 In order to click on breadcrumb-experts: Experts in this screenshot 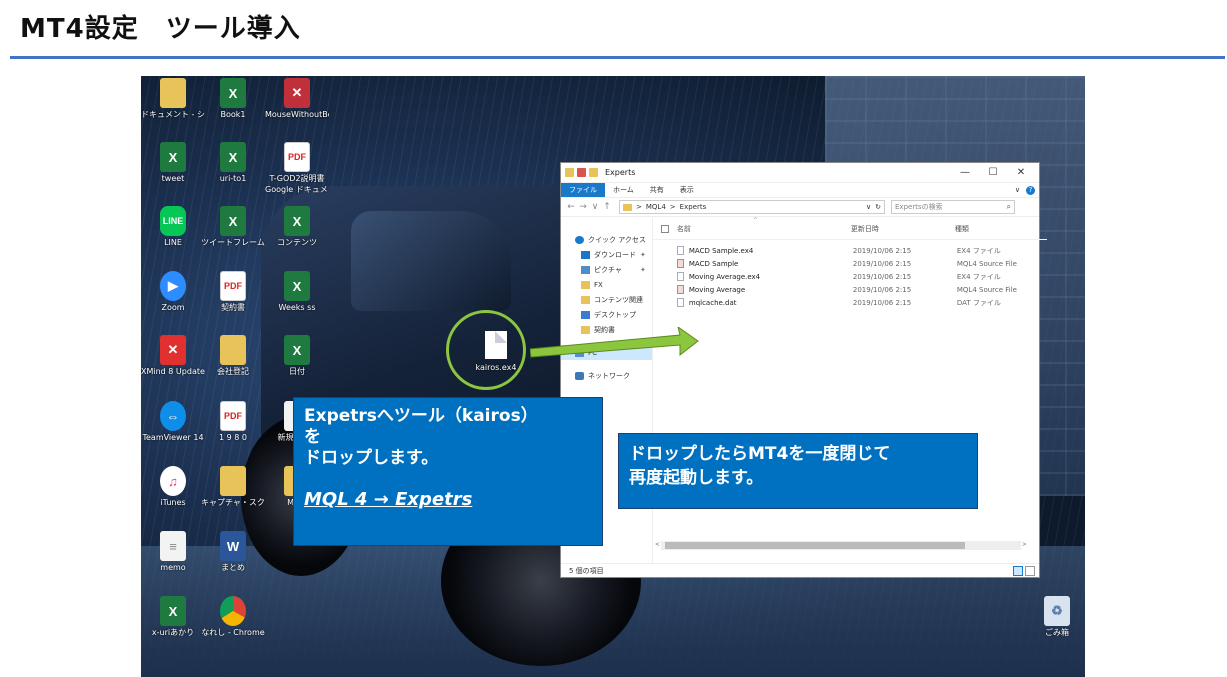, I will do `click(693, 207)`.